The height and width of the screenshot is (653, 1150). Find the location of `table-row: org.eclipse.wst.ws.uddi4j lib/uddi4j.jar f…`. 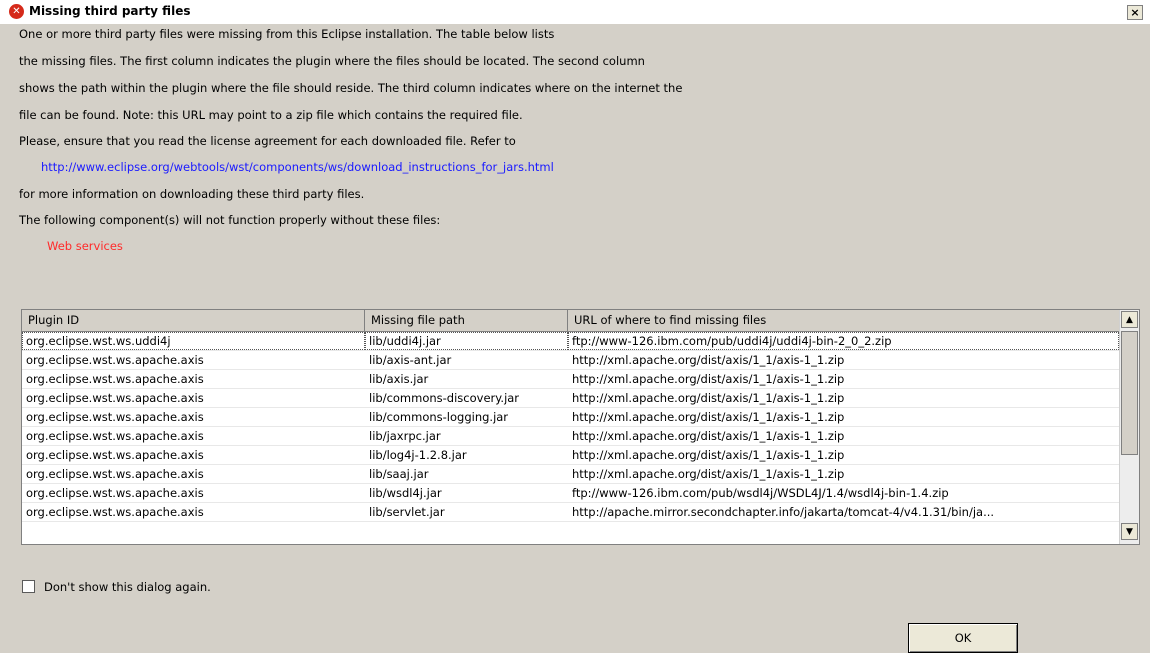

table-row: org.eclipse.wst.ws.uddi4j lib/uddi4j.jar f… is located at coordinates (570, 341).